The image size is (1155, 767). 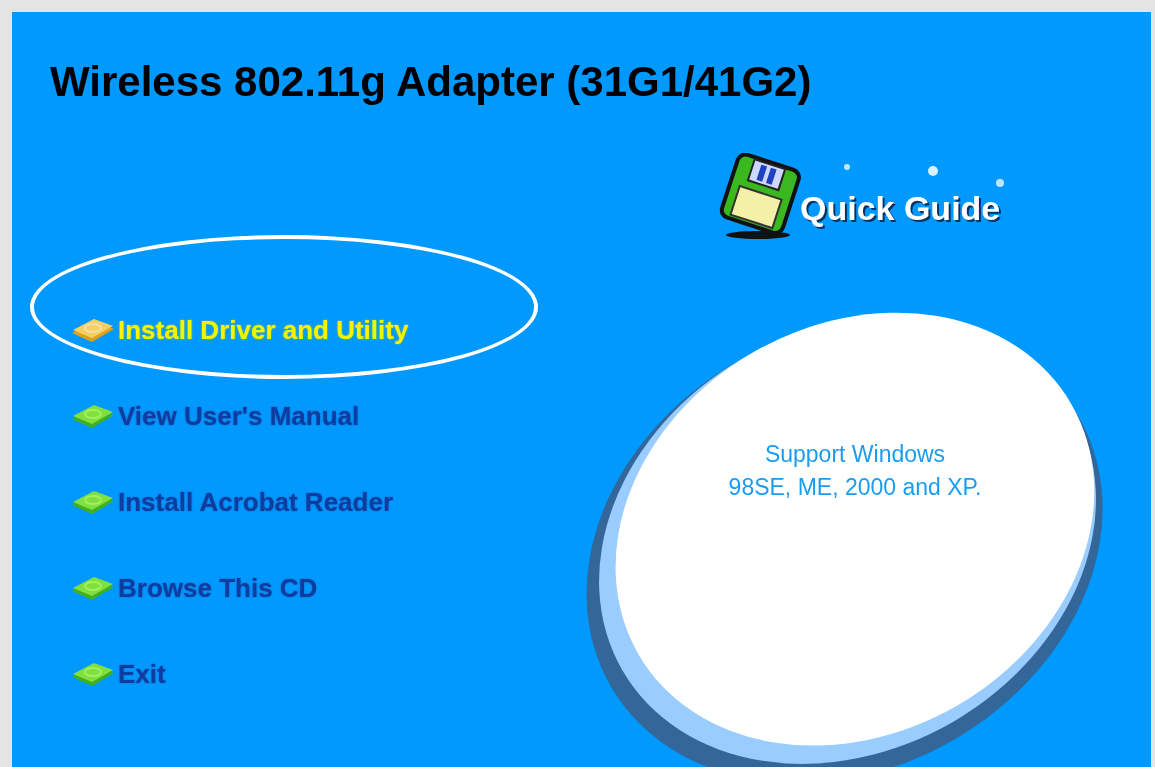 I want to click on menu-link: Browse This CD, so click(x=218, y=588).